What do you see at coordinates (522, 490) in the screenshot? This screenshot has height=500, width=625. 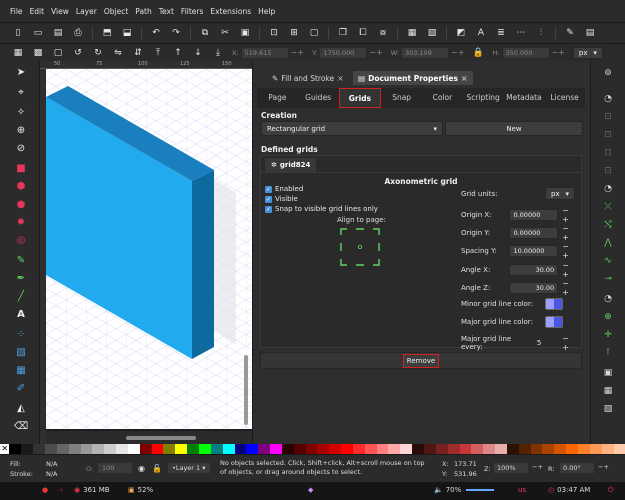 I see `keyboard-layout: us` at bounding box center [522, 490].